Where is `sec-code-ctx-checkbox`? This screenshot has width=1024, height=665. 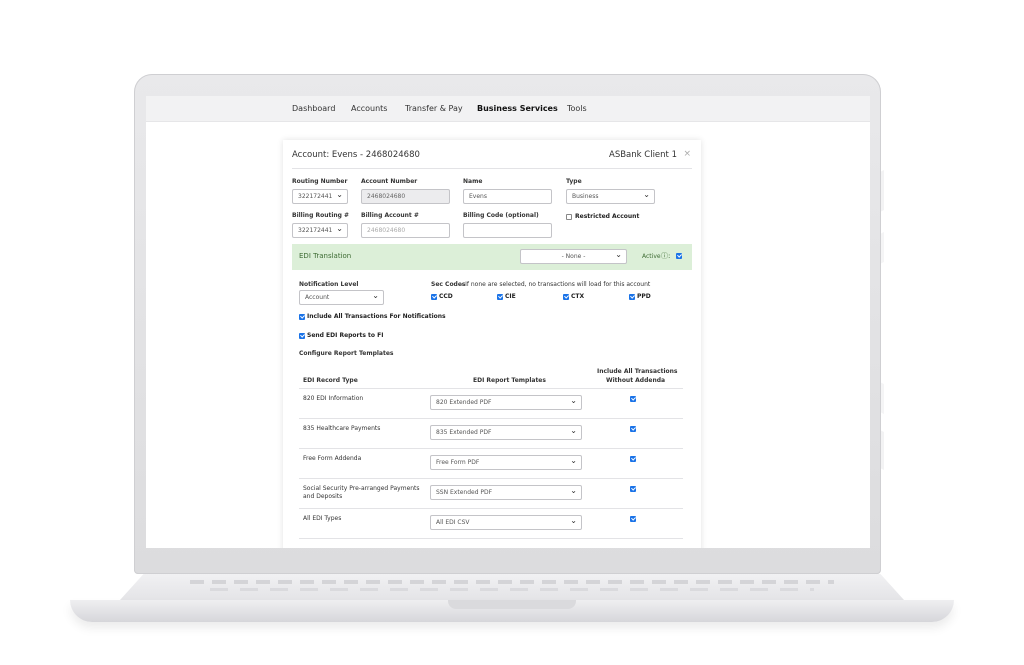 sec-code-ctx-checkbox is located at coordinates (566, 297).